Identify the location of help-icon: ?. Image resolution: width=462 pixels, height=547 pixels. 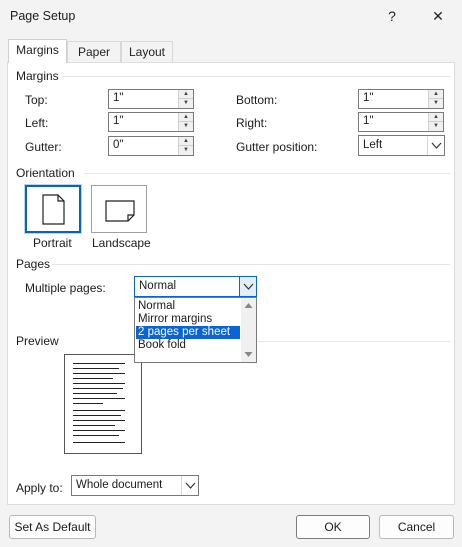
(392, 16).